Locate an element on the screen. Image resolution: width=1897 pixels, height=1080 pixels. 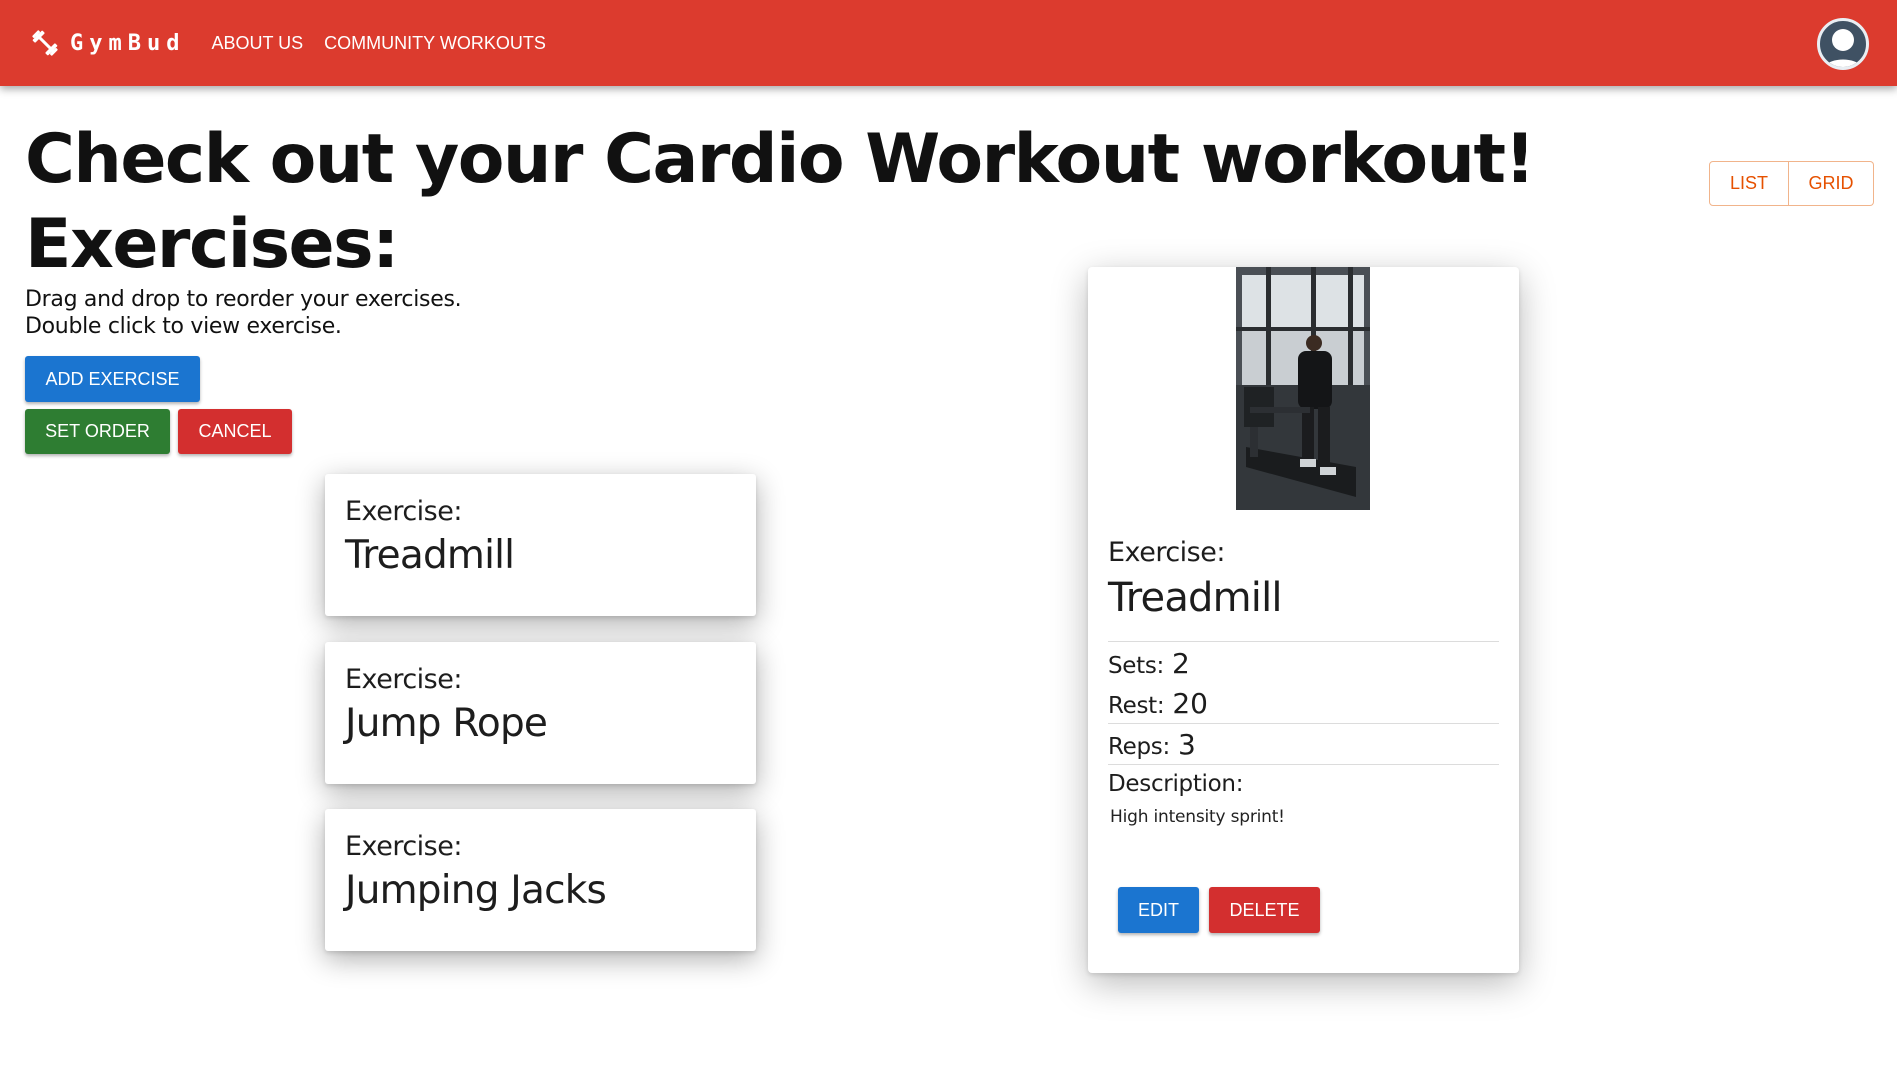
list-view-button: LIST is located at coordinates (1749, 183).